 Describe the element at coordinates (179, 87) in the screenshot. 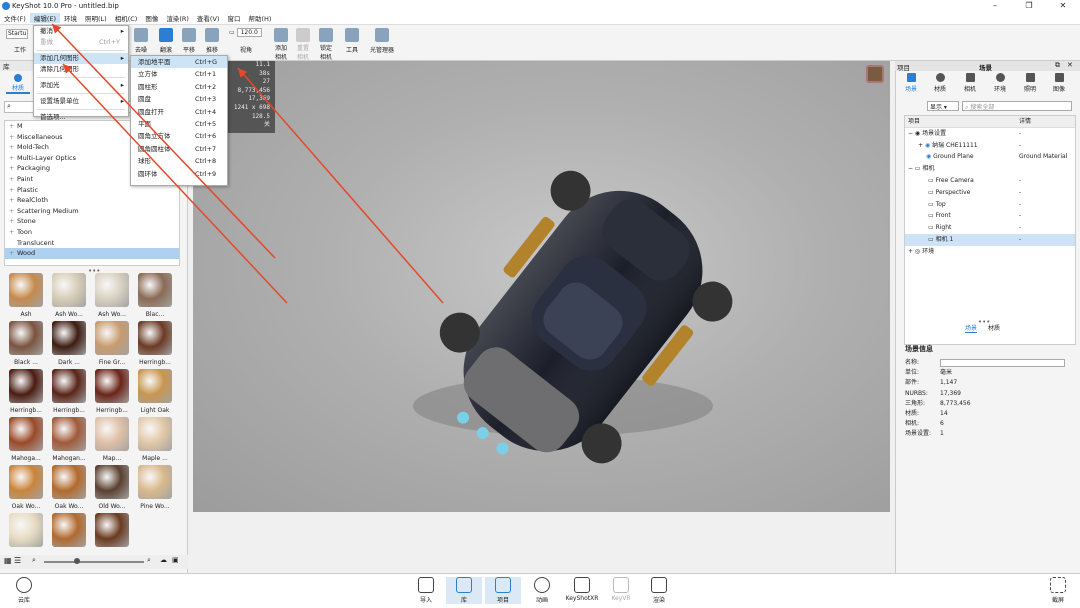

I see `menu-item-cylinder: 圆柱形 Ctrl+2` at that location.